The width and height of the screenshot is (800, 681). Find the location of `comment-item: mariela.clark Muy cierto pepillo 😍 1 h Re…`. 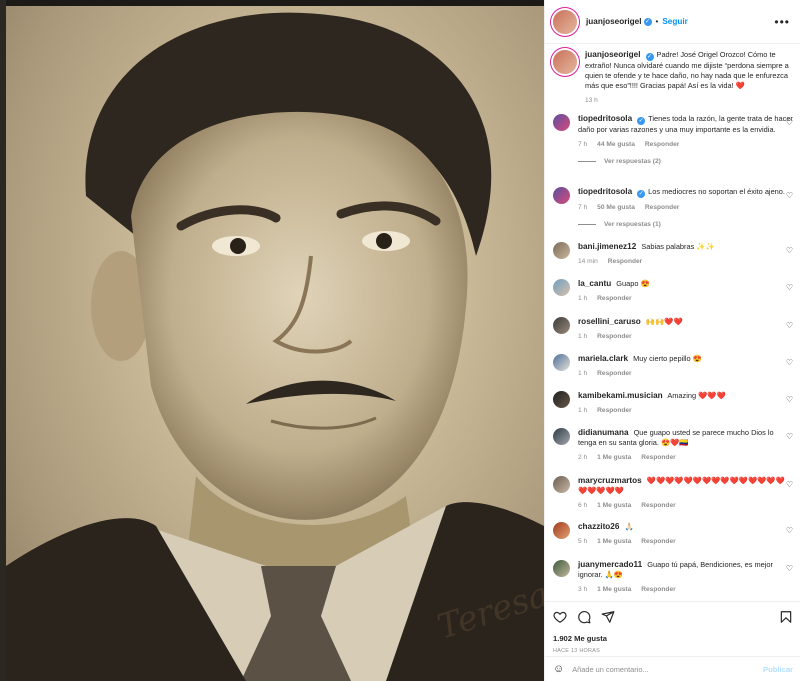

comment-item: mariela.clark Muy cierto pepillo 😍 1 h Re… is located at coordinates (672, 365).